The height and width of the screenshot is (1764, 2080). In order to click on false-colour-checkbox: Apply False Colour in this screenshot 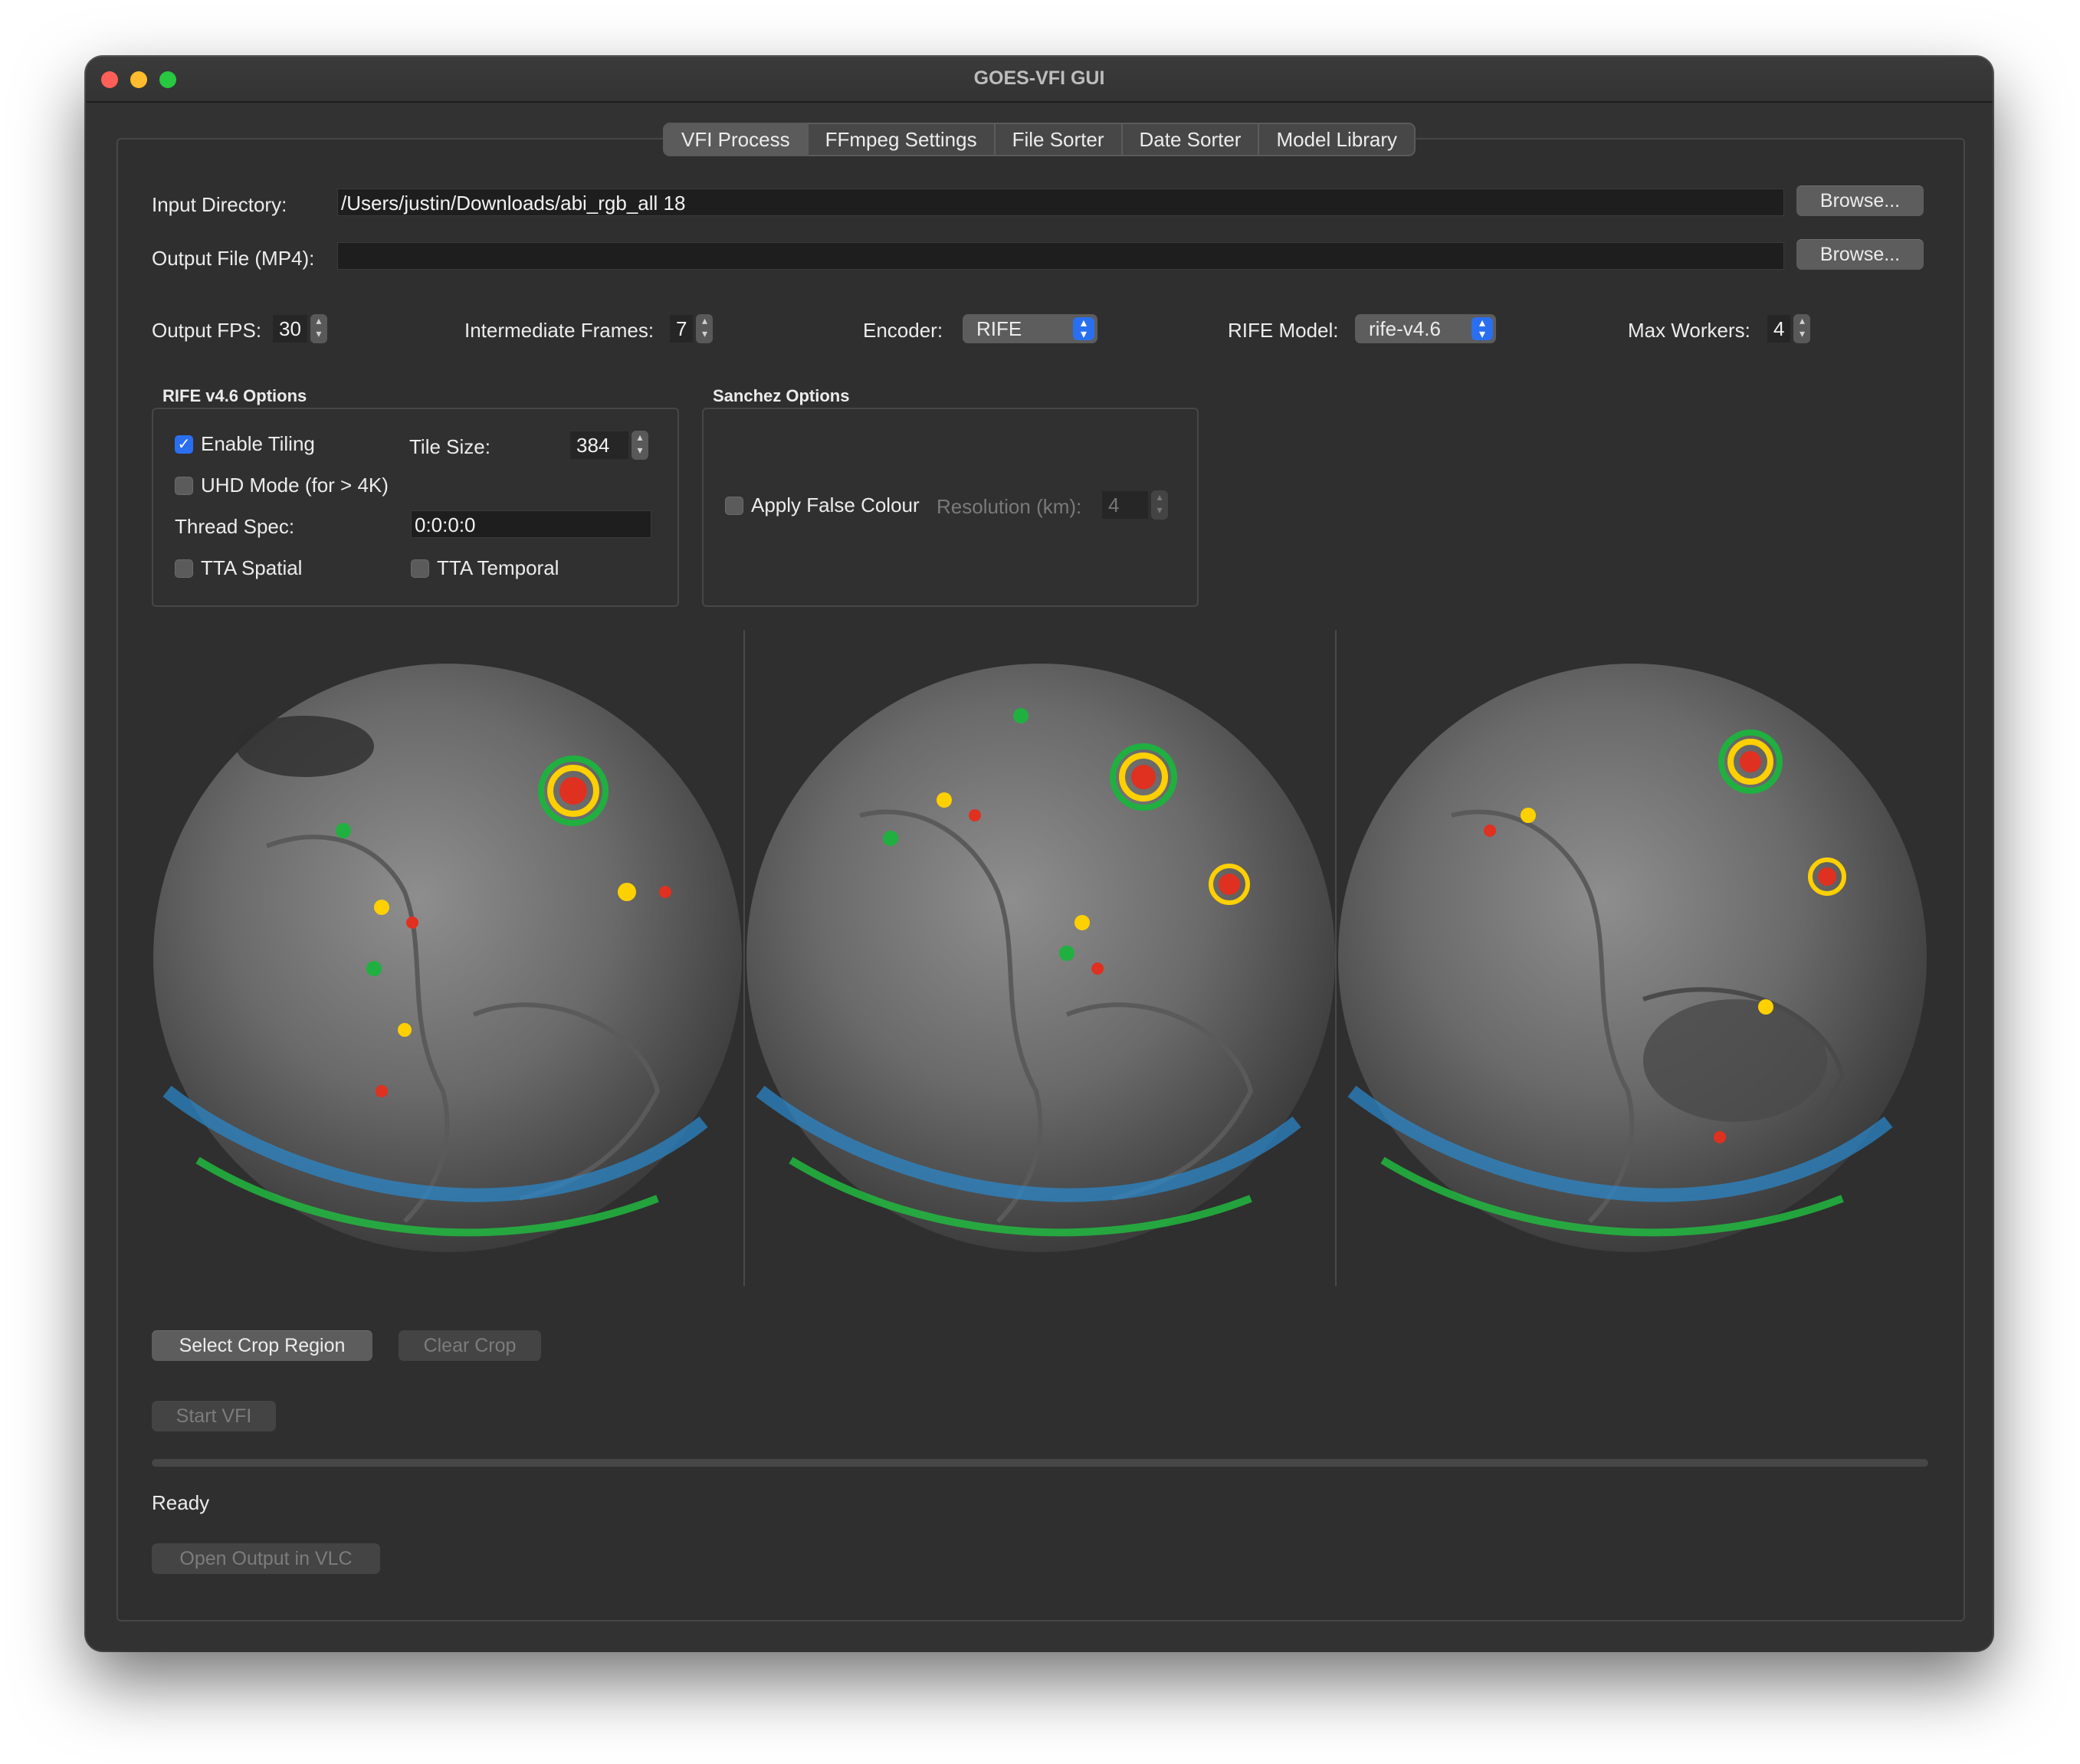, I will do `click(822, 505)`.